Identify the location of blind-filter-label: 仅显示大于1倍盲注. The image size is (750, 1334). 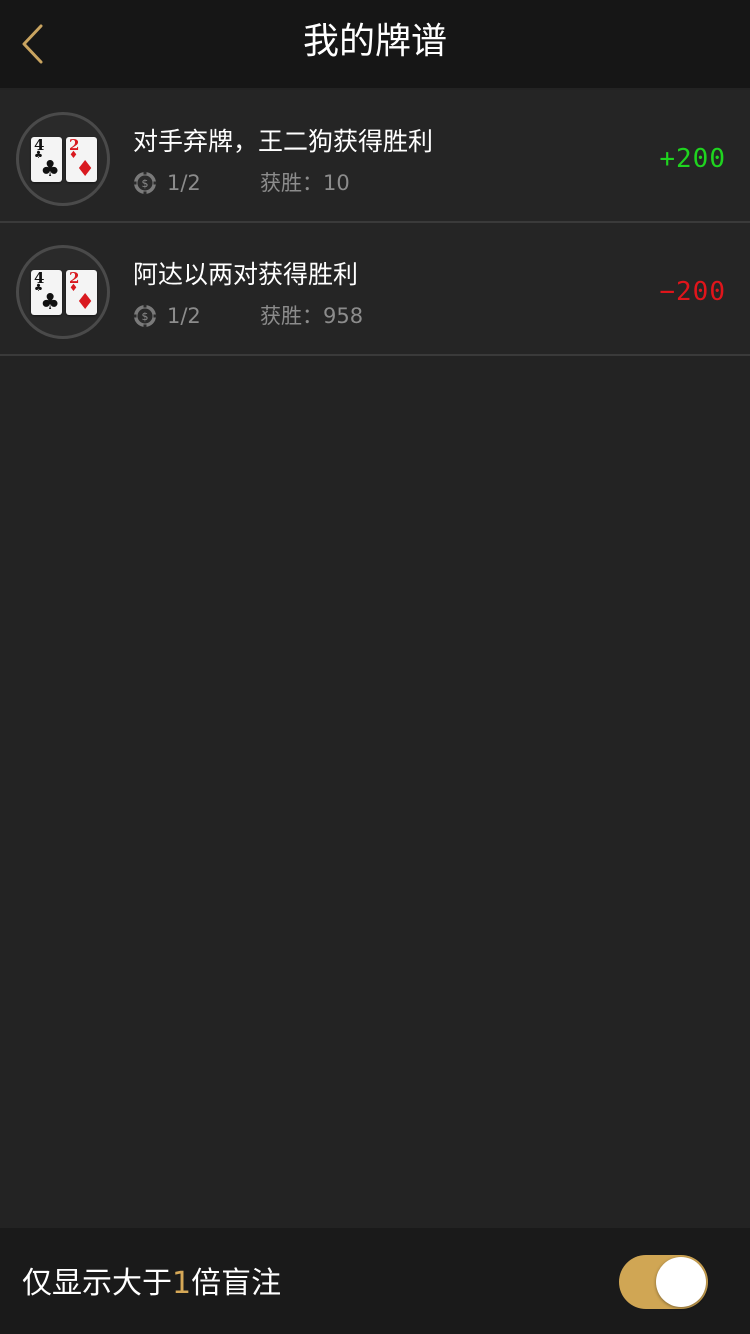
(151, 1280).